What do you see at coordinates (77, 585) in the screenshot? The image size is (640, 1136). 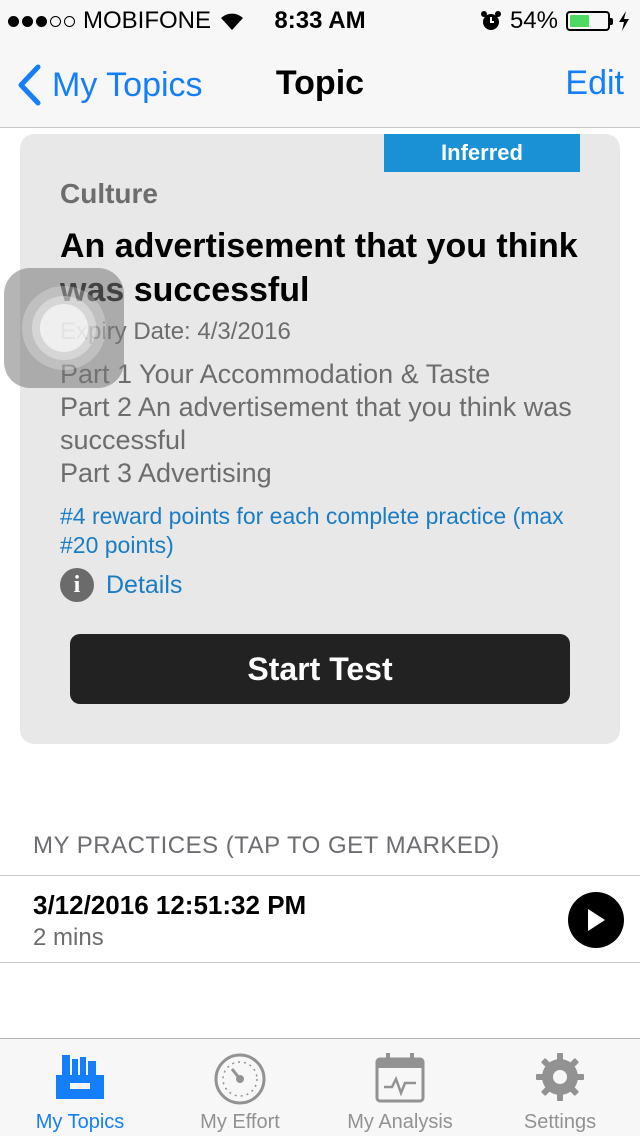 I see `info-icon: i` at bounding box center [77, 585].